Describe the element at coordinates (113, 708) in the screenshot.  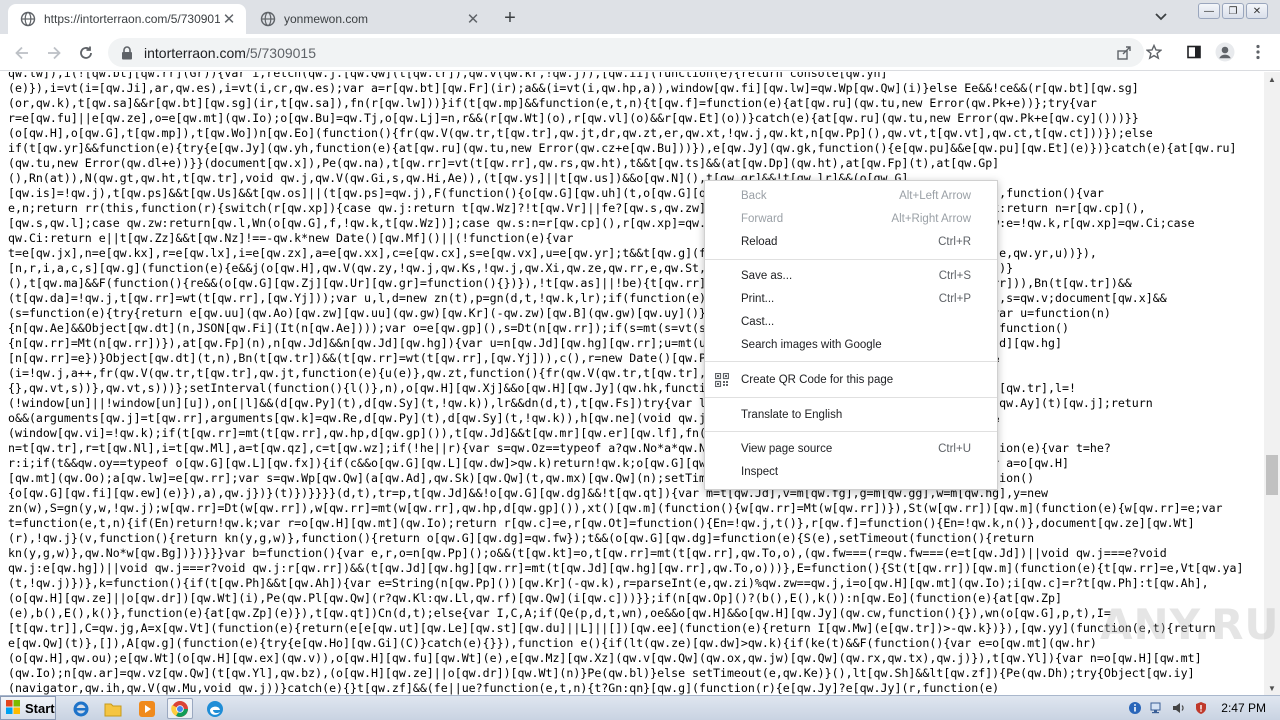
I see `folder-icon` at that location.